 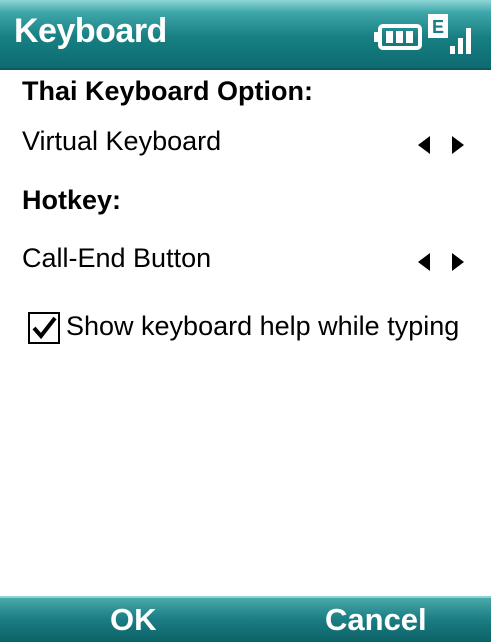 What do you see at coordinates (122, 141) in the screenshot?
I see `thai-keyboard-option-value: Virtual Keyboard` at bounding box center [122, 141].